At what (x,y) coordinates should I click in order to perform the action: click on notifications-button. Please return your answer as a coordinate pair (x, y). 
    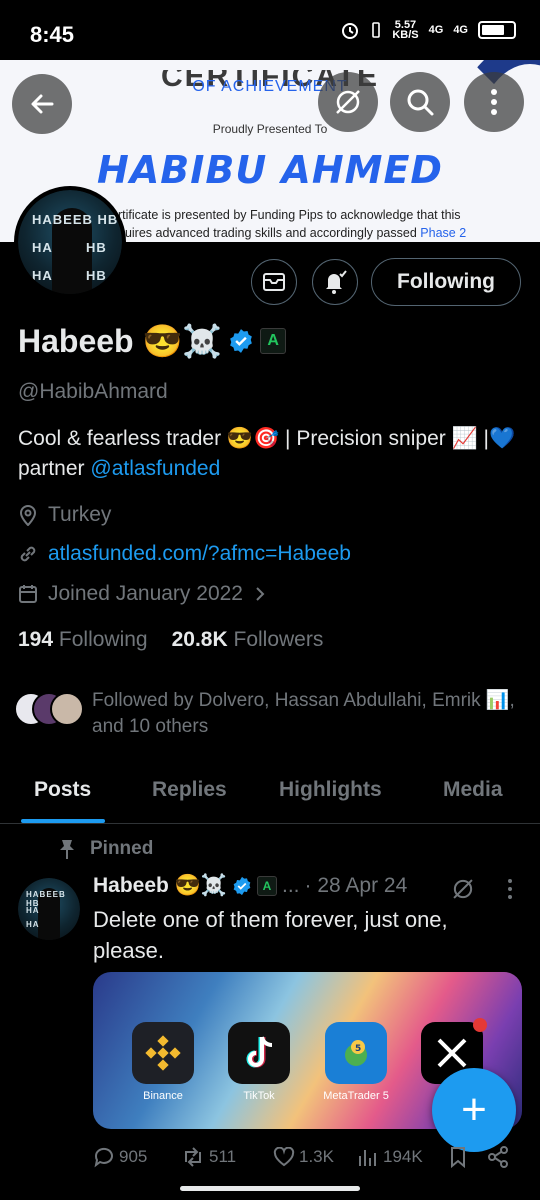
    Looking at the image, I should click on (335, 282).